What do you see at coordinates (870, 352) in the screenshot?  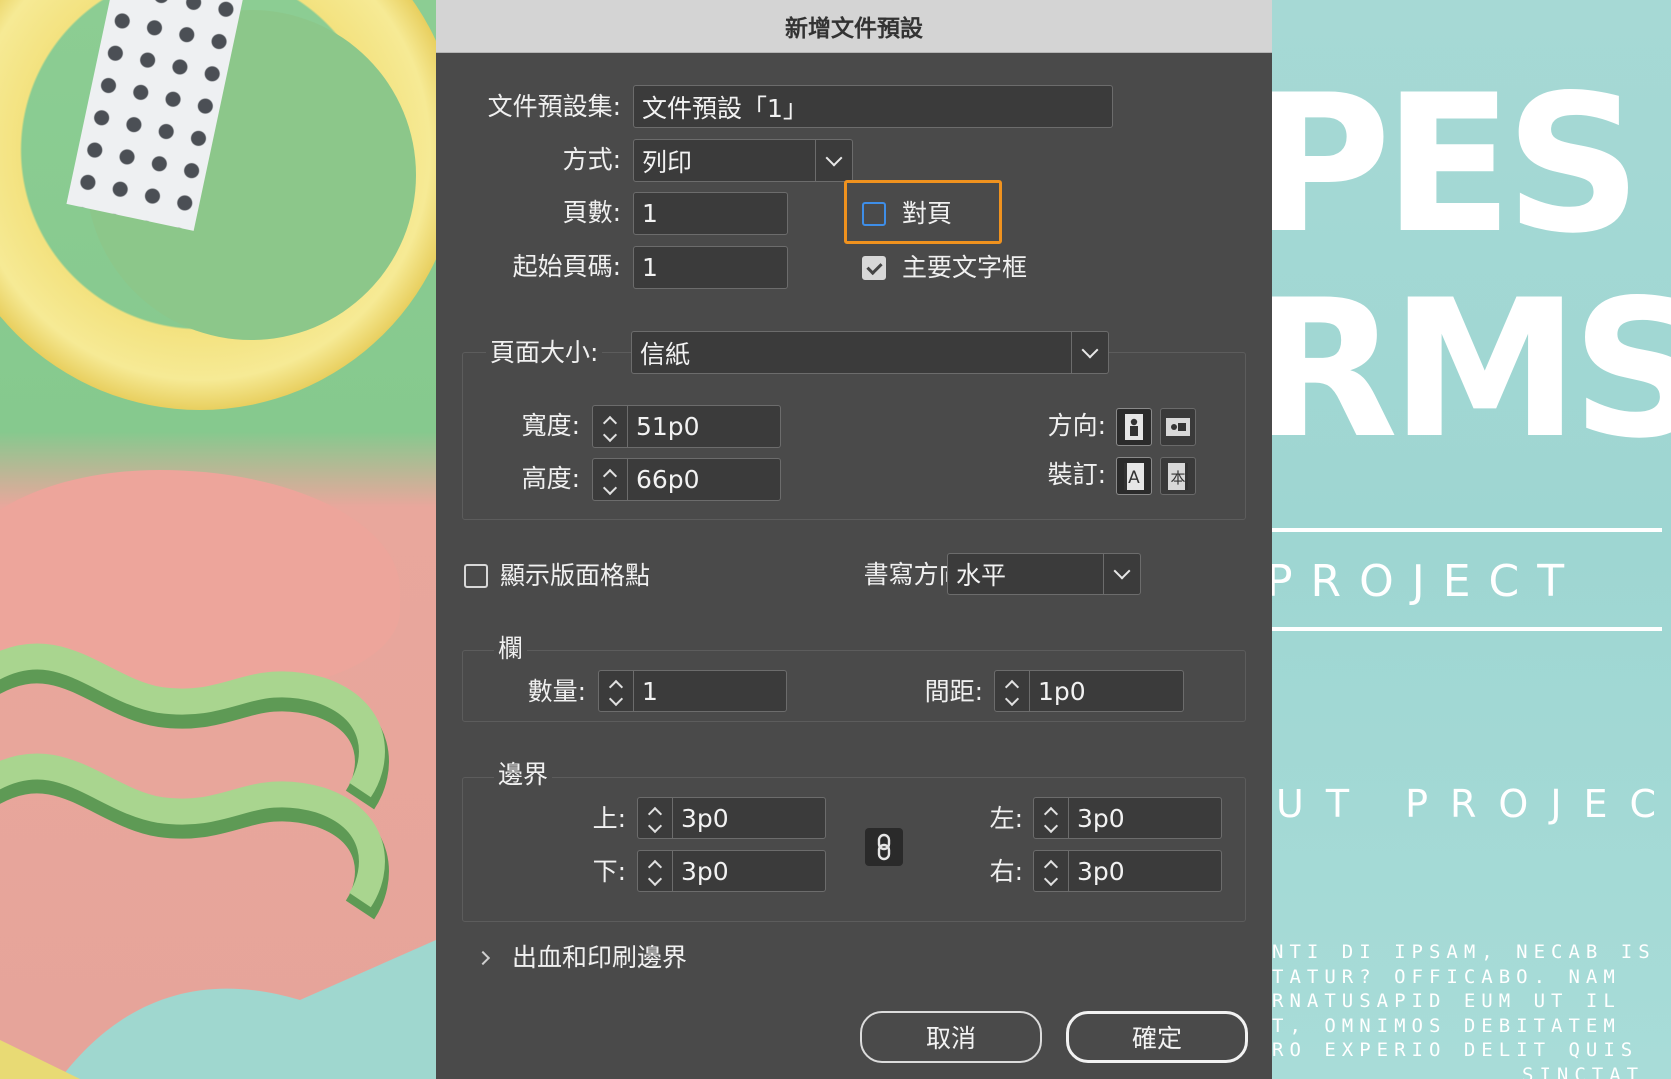 I see `page-size-select: 信紙` at bounding box center [870, 352].